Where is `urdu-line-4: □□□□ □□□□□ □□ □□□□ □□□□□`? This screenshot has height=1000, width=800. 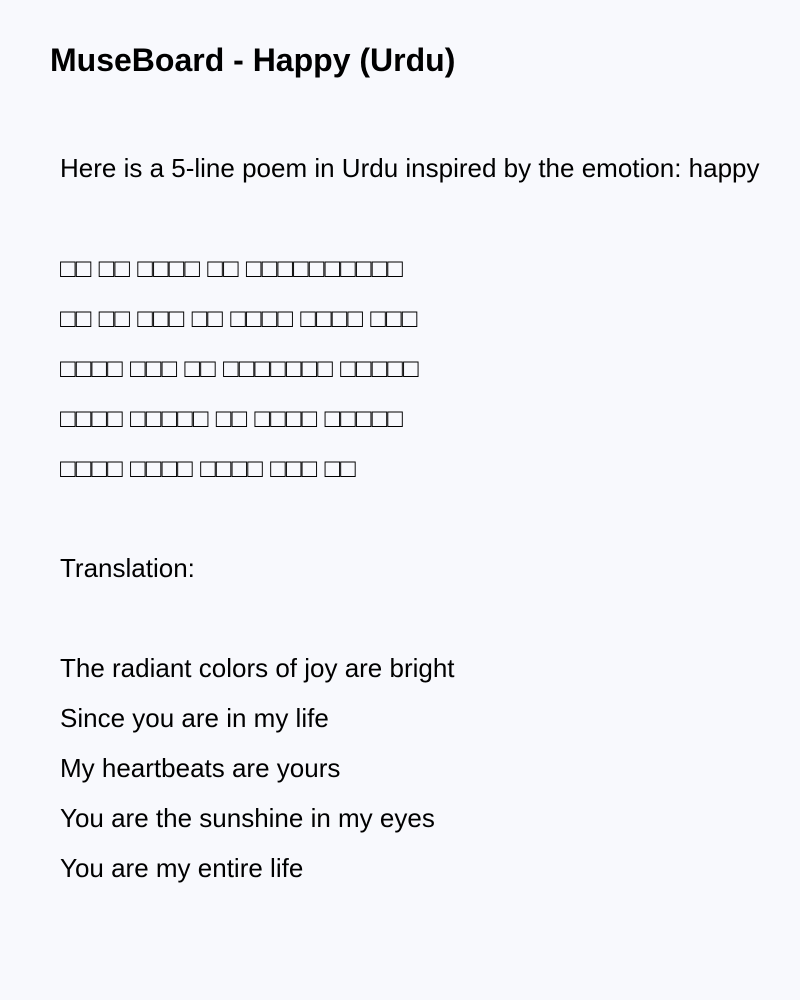
urdu-line-4: □□□□ □□□□□ □□ □□□□ □□□□□ is located at coordinates (231, 418).